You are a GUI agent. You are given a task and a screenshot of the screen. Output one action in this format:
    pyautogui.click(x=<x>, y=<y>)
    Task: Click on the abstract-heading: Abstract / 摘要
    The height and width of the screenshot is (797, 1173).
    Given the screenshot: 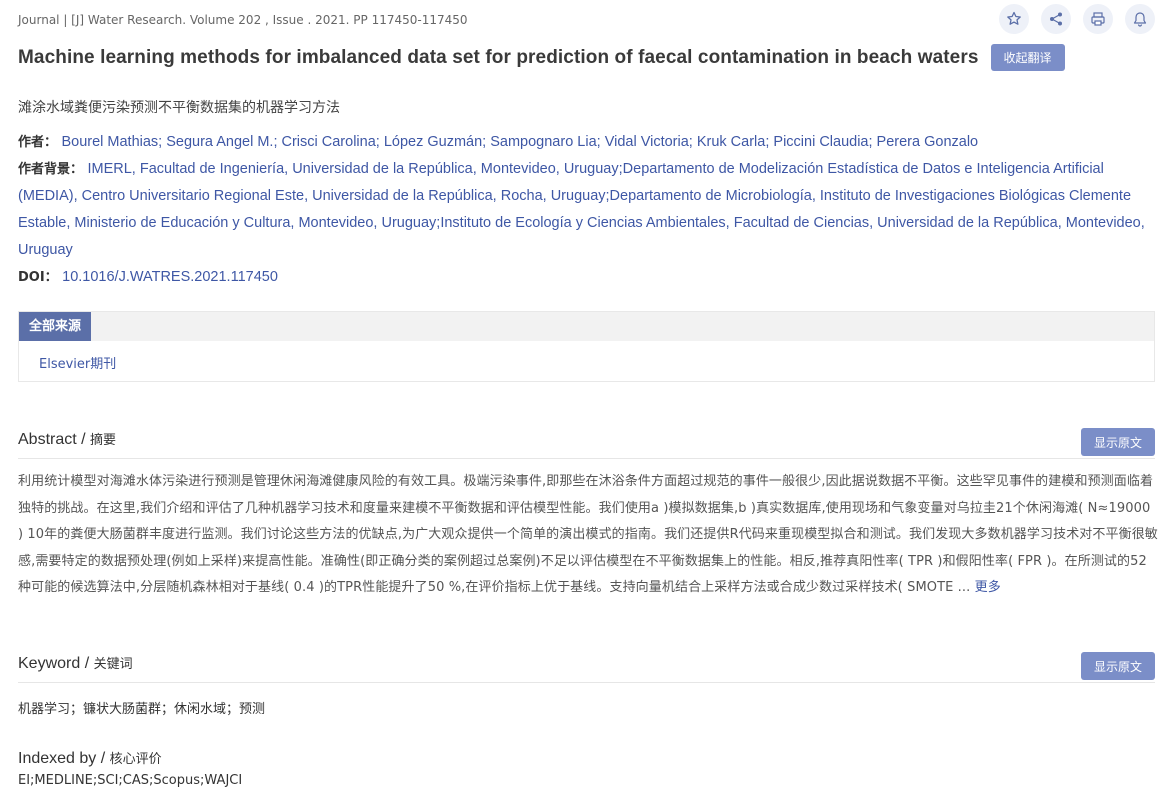 What is the action you would take?
    pyautogui.click(x=67, y=439)
    